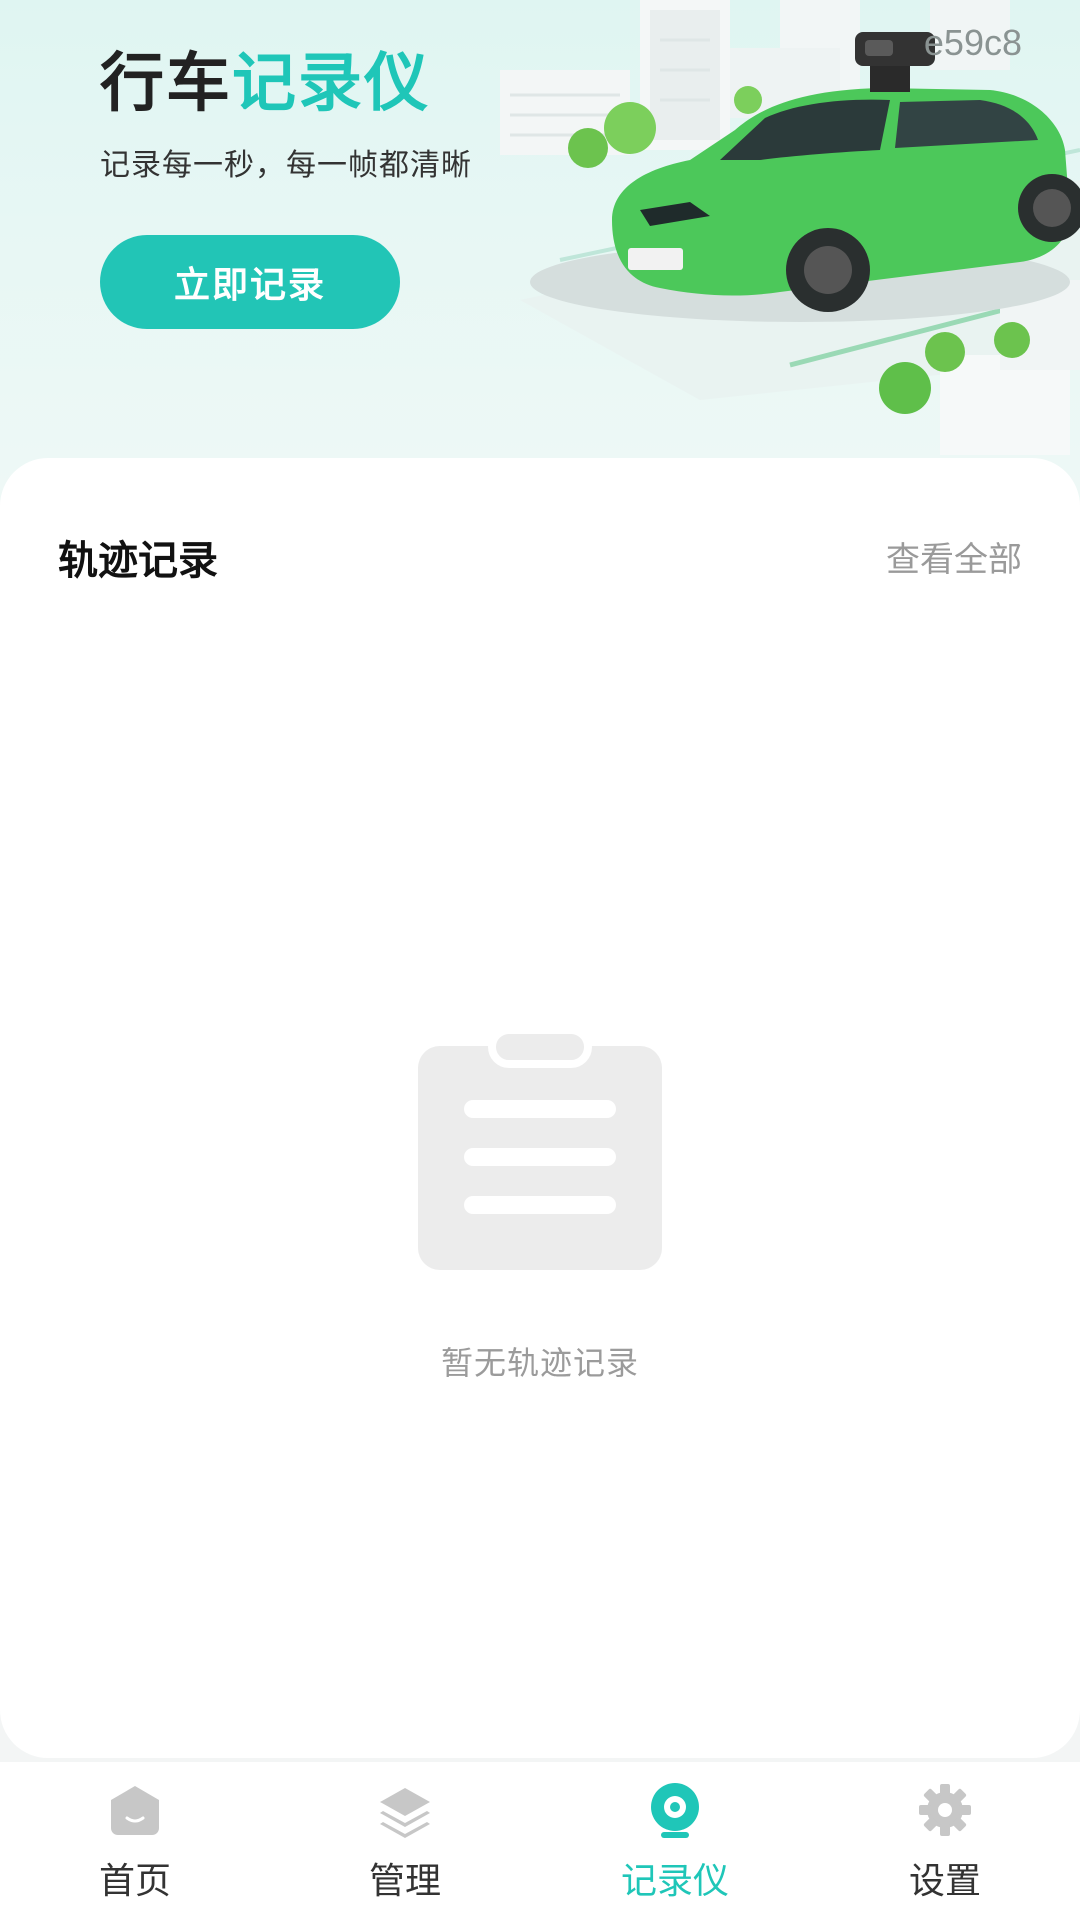 The image size is (1080, 1920). What do you see at coordinates (675, 1810) in the screenshot?
I see `camera-icon` at bounding box center [675, 1810].